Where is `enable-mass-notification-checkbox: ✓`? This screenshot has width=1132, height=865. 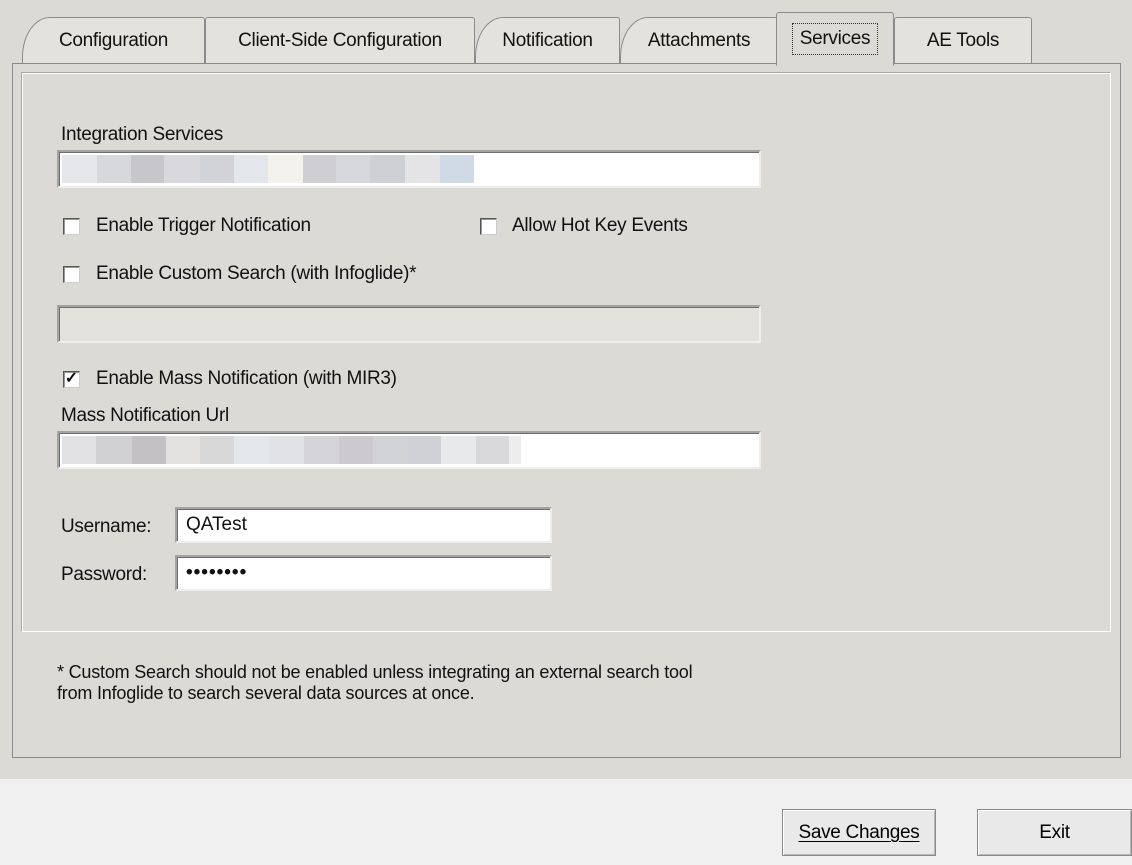
enable-mass-notification-checkbox: ✓ is located at coordinates (71, 379).